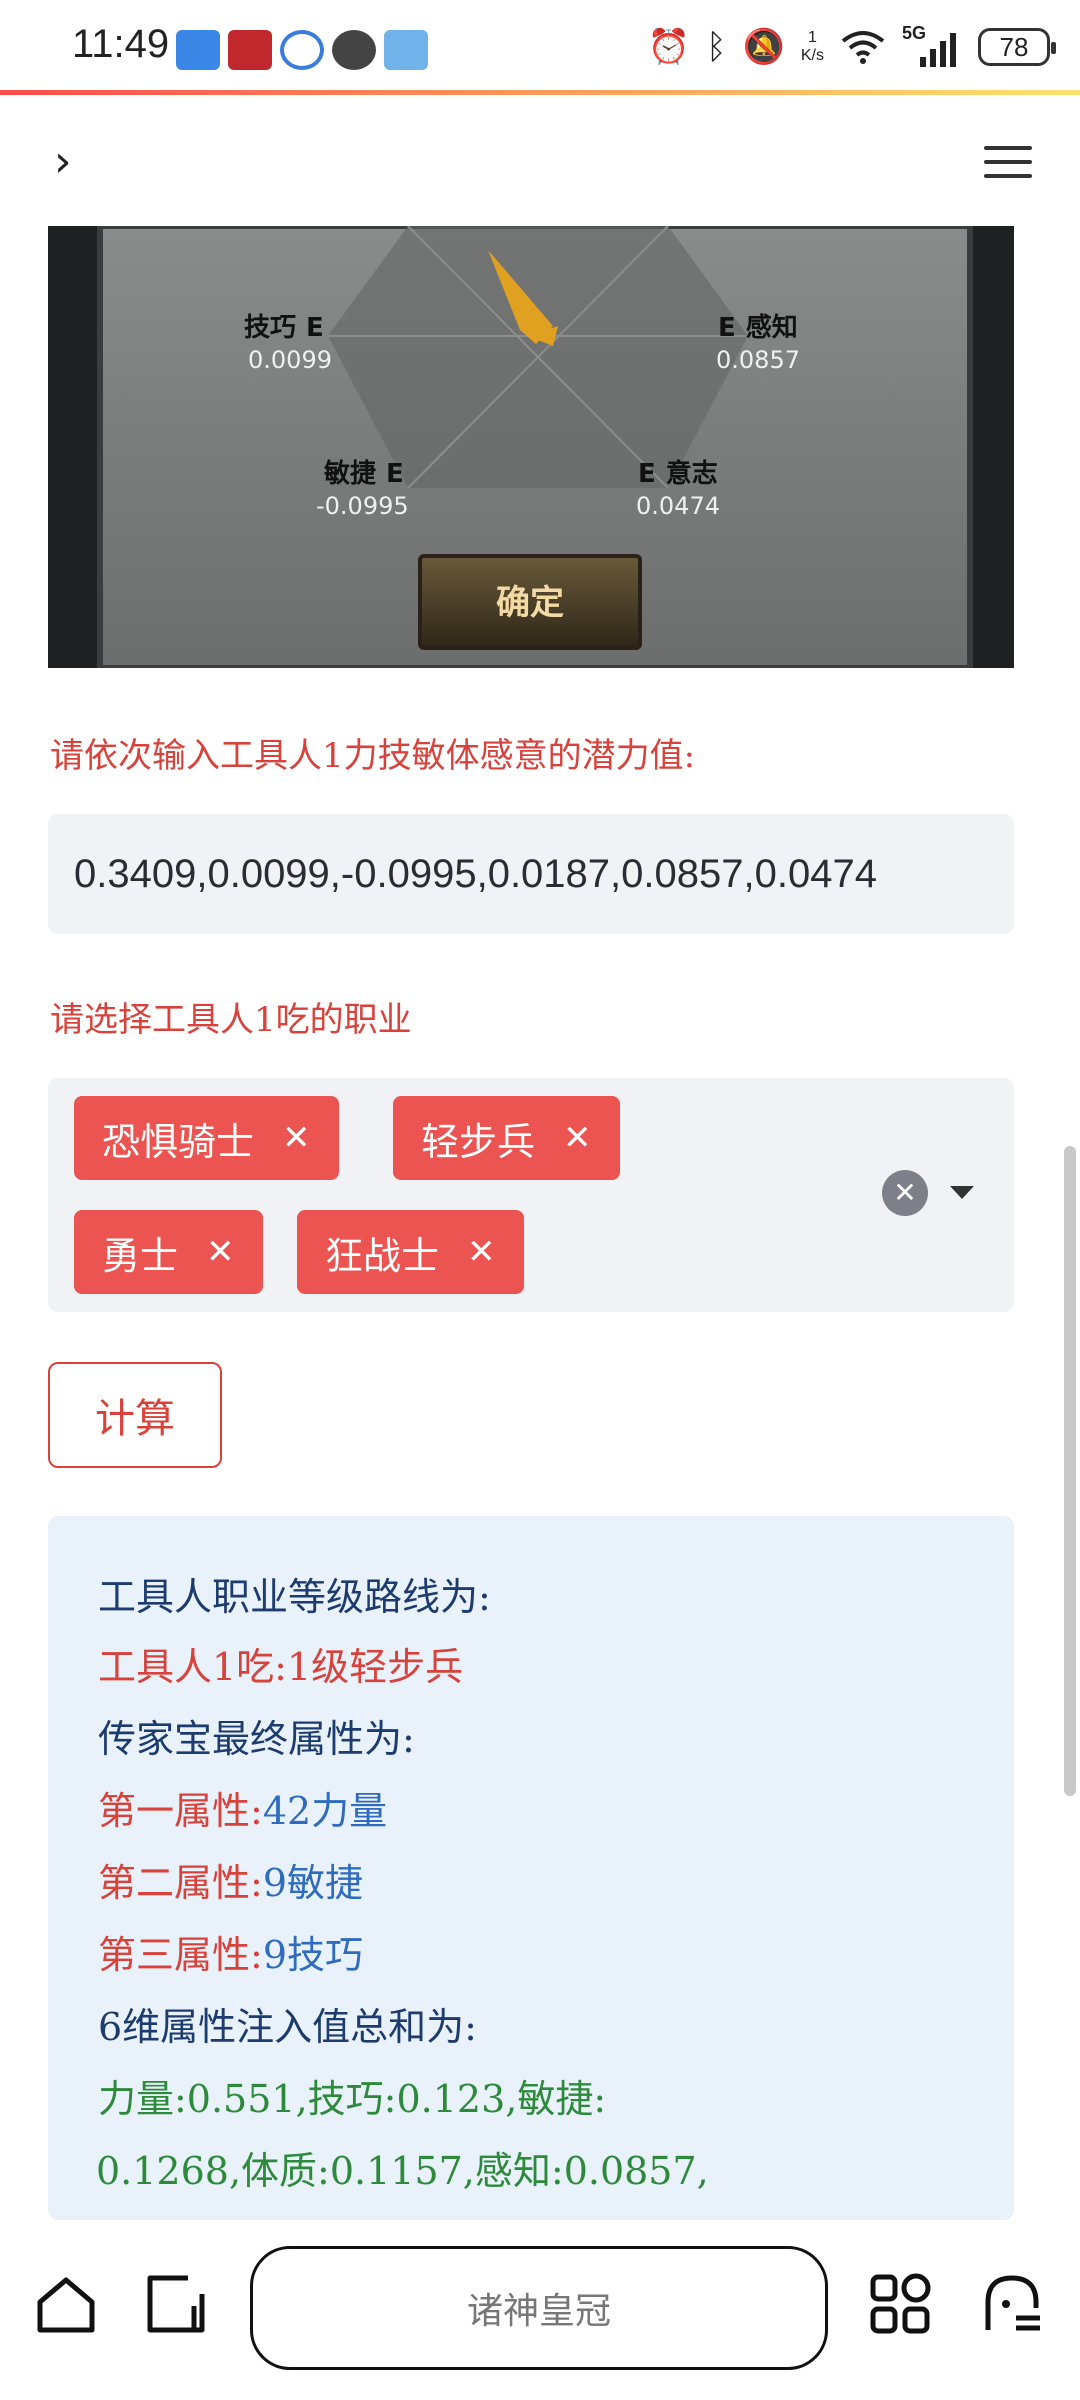  Describe the element at coordinates (669, 47) in the screenshot. I see `alarm-icon: ⏰` at that location.